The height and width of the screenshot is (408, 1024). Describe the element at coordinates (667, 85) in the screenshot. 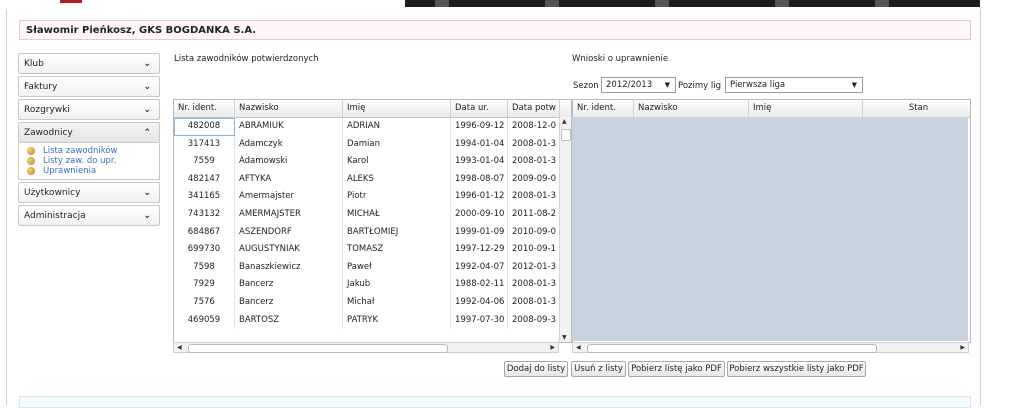

I see `dropdown-arrow-icon: ▼` at that location.